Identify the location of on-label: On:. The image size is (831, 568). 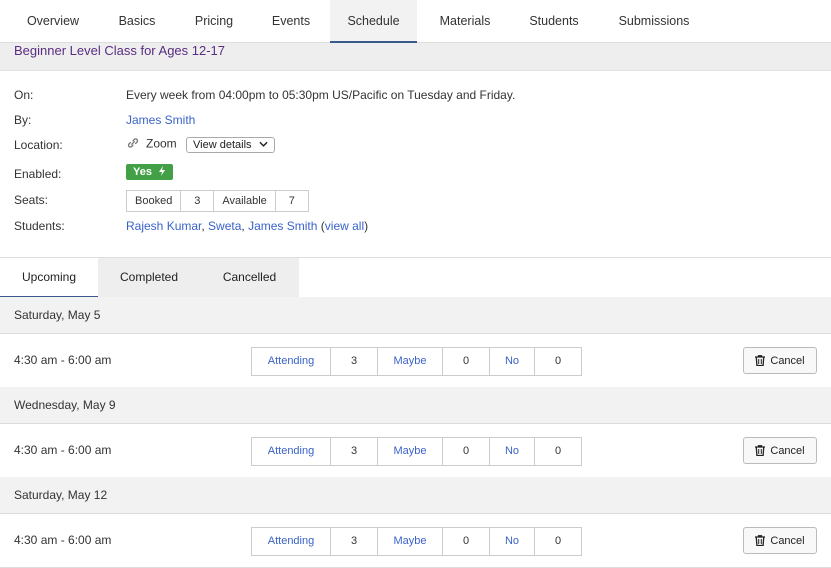
(24, 95).